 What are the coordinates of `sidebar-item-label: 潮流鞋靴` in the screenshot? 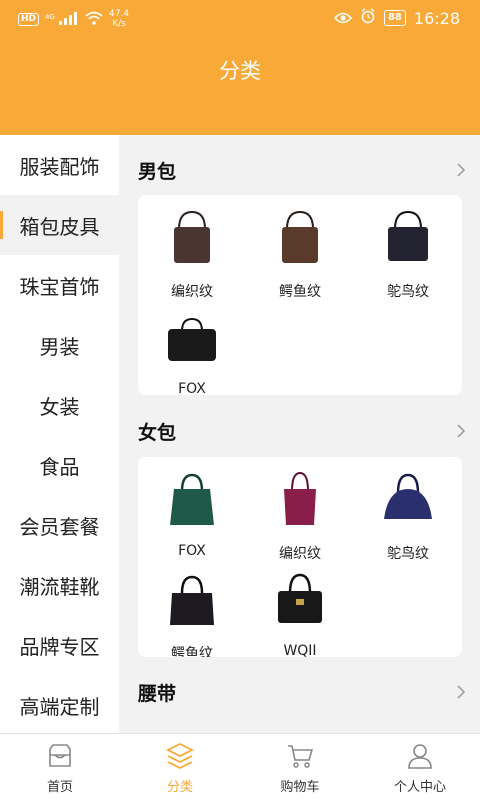 It's located at (59, 586).